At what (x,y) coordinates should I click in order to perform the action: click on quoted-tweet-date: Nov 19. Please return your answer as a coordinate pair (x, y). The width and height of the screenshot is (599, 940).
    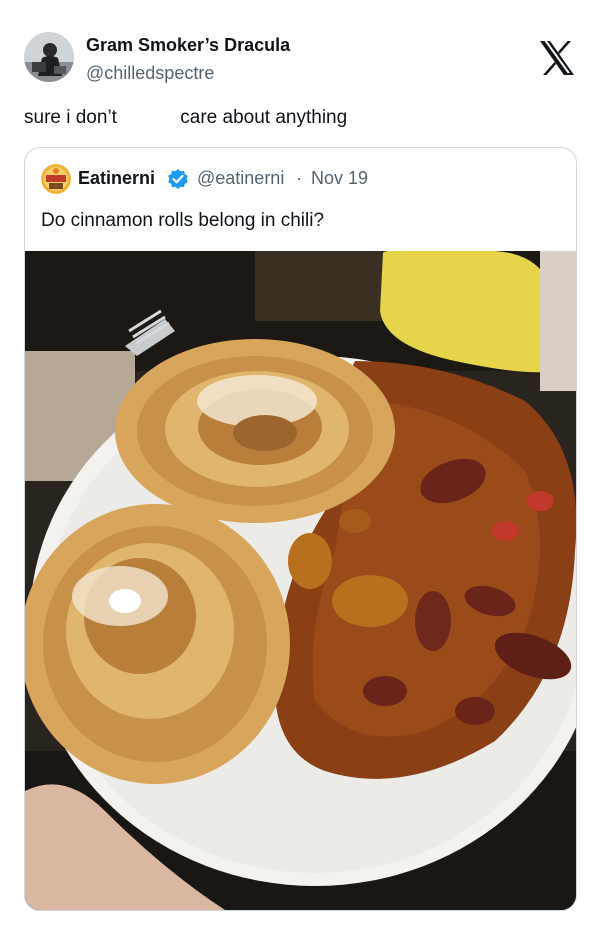
    Looking at the image, I should click on (339, 178).